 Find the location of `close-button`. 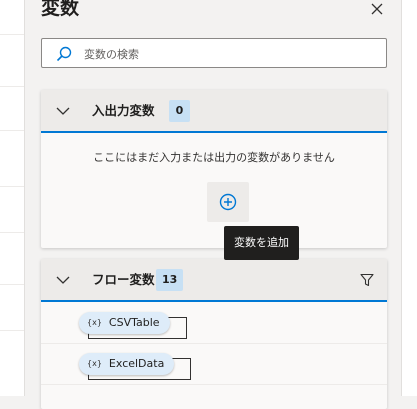

close-button is located at coordinates (377, 9).